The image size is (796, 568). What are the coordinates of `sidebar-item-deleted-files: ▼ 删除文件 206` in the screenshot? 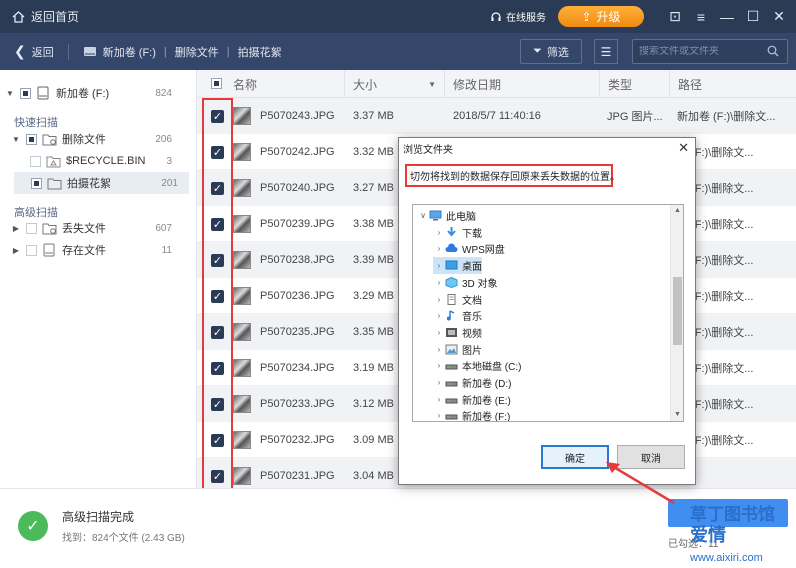 It's located at (98, 139).